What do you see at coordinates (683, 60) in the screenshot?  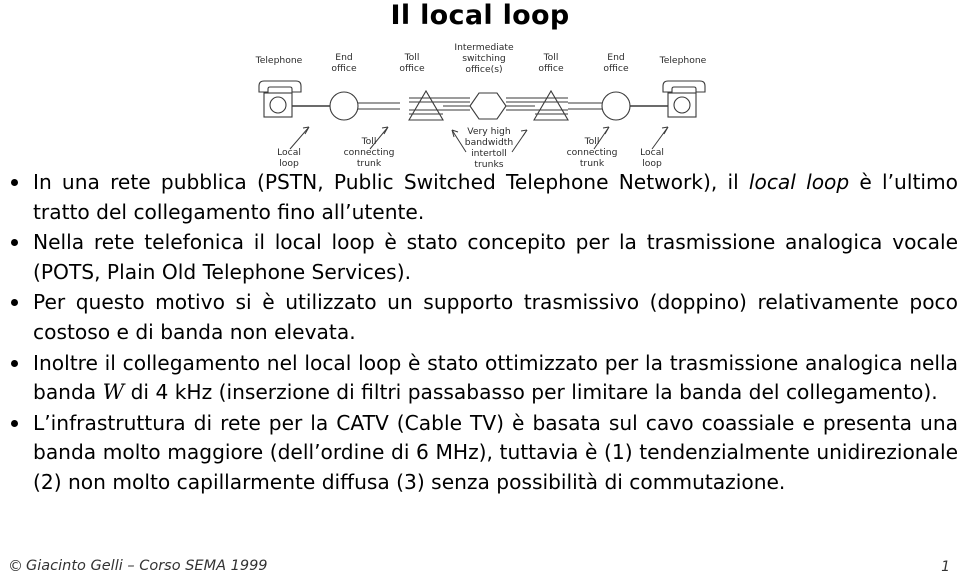 I see `label-telephone-right: Telephone` at bounding box center [683, 60].